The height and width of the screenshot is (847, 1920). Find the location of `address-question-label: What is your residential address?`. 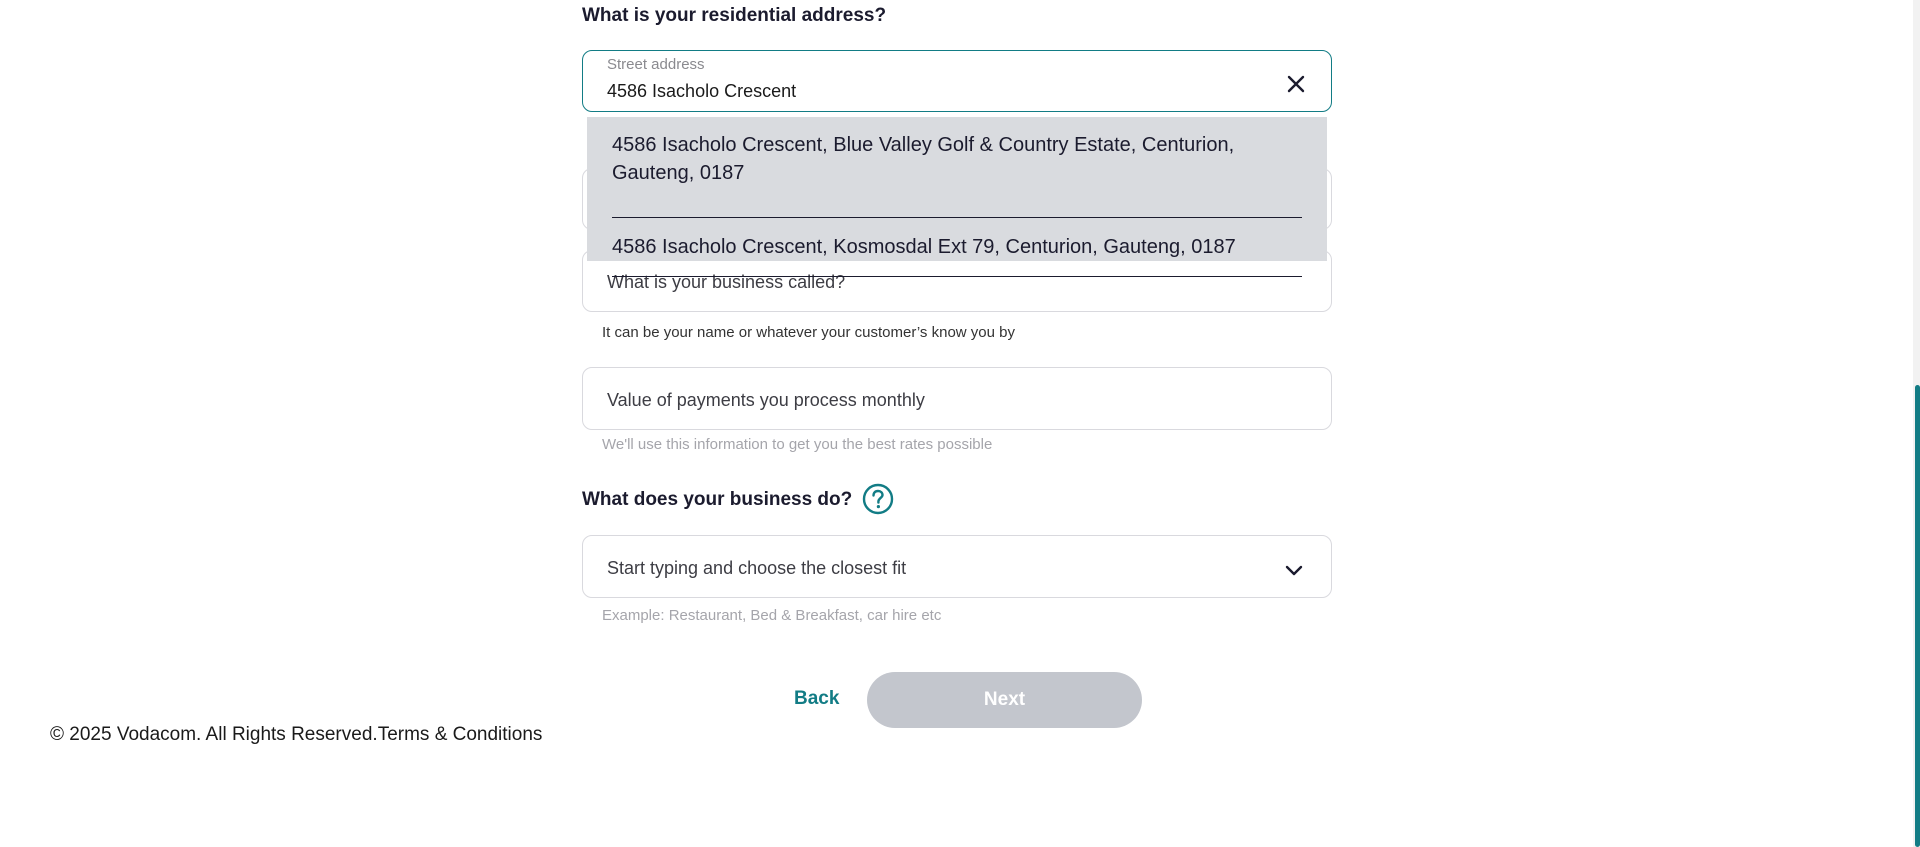

address-question-label: What is your residential address? is located at coordinates (734, 15).